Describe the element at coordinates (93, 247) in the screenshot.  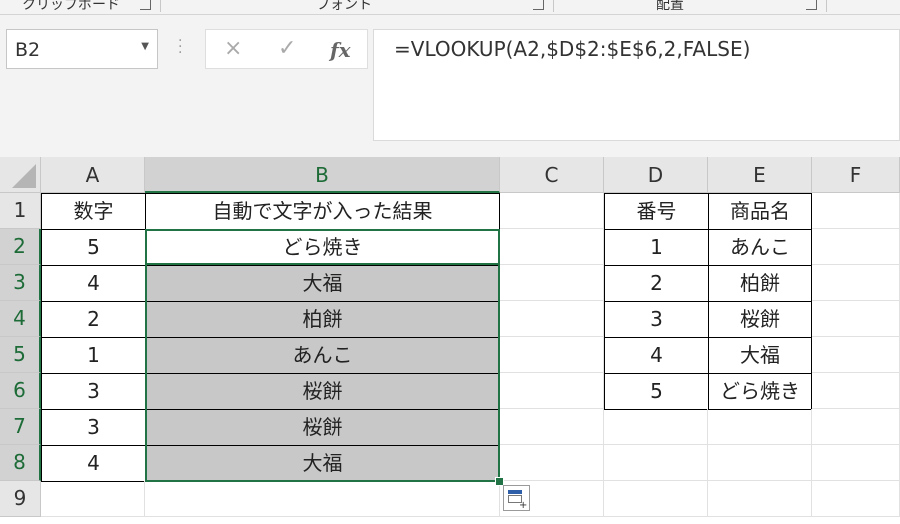
I see `cell-a2: 5` at that location.